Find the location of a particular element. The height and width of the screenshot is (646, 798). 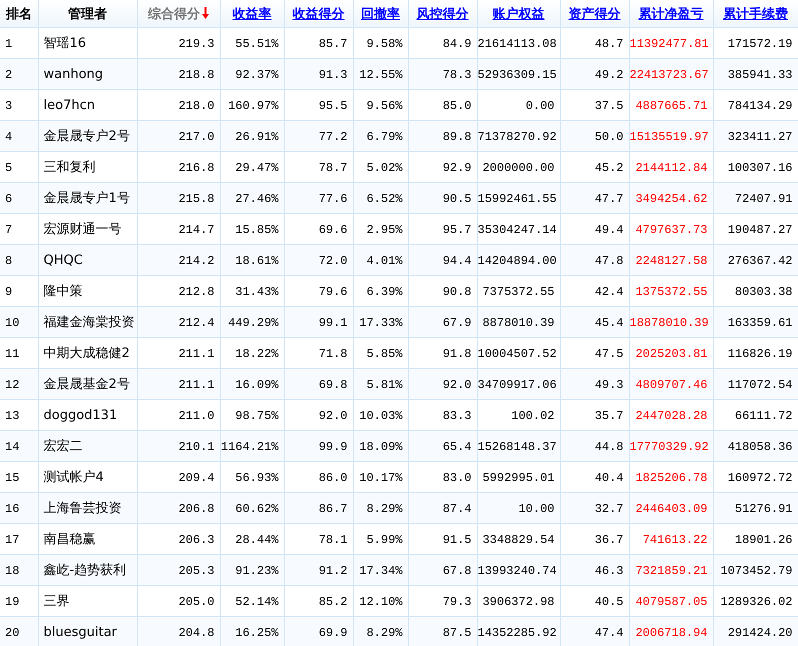

table-cell: 9.56% is located at coordinates (384, 105).